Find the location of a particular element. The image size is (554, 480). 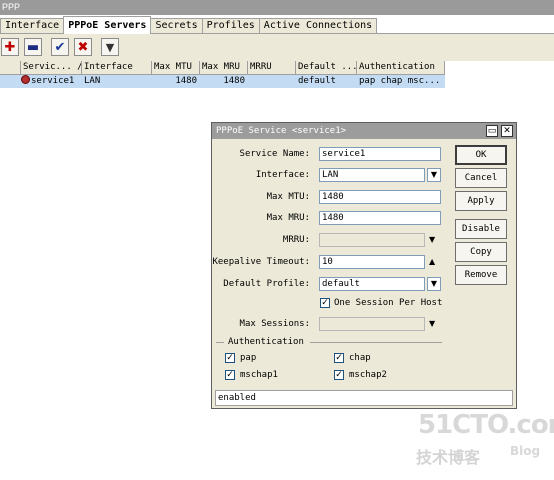

cell-service: service1 is located at coordinates (51, 81).